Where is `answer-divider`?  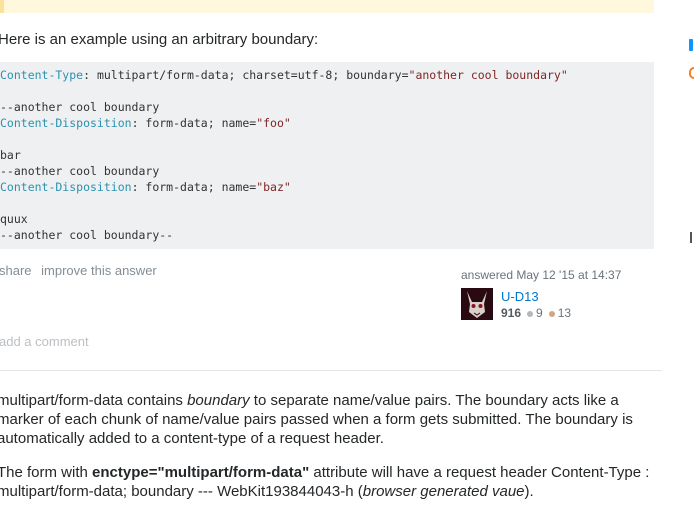
answer-divider is located at coordinates (331, 370).